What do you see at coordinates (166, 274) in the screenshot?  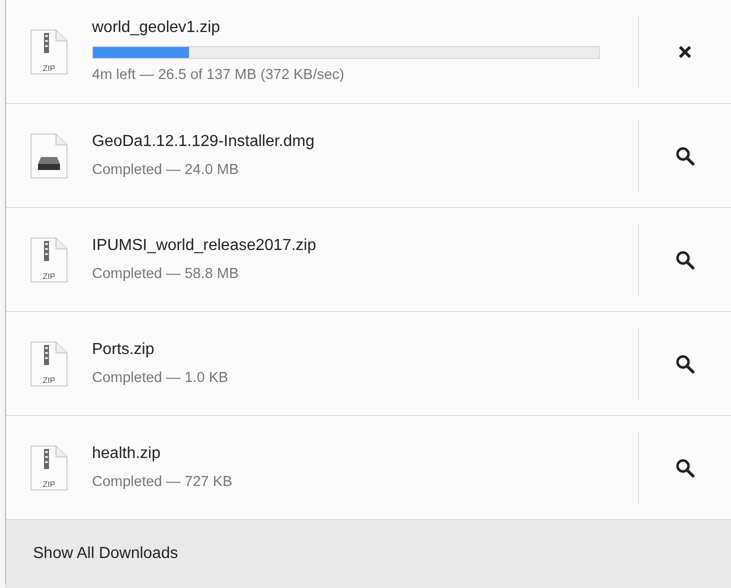 I see `download-status: Completed — 58.8 MB` at bounding box center [166, 274].